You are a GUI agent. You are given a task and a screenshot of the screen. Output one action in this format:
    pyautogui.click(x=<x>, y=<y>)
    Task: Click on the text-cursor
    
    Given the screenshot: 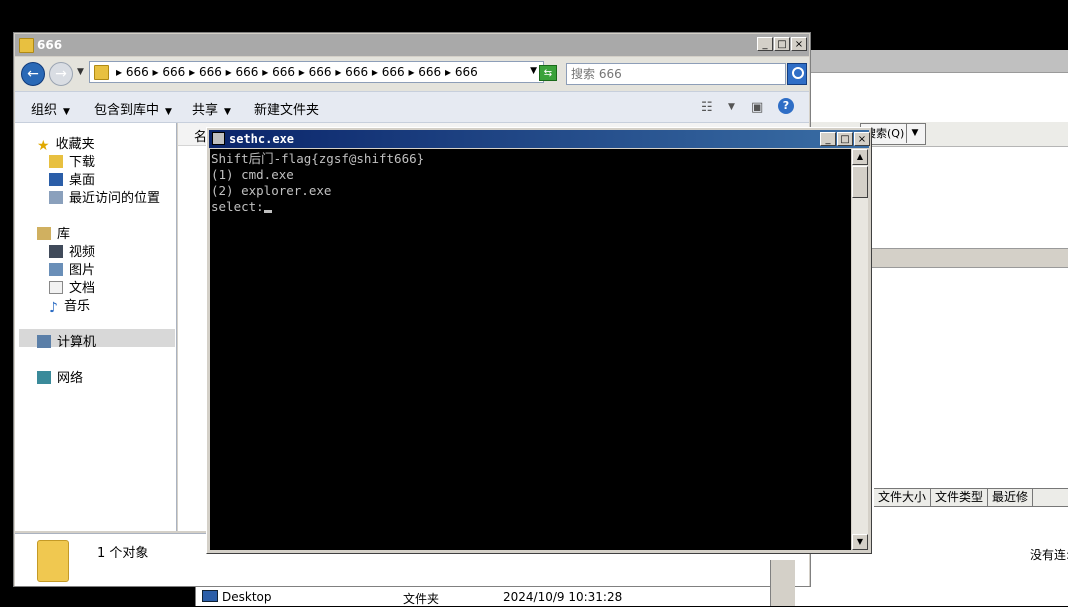 What is the action you would take?
    pyautogui.click(x=267, y=211)
    